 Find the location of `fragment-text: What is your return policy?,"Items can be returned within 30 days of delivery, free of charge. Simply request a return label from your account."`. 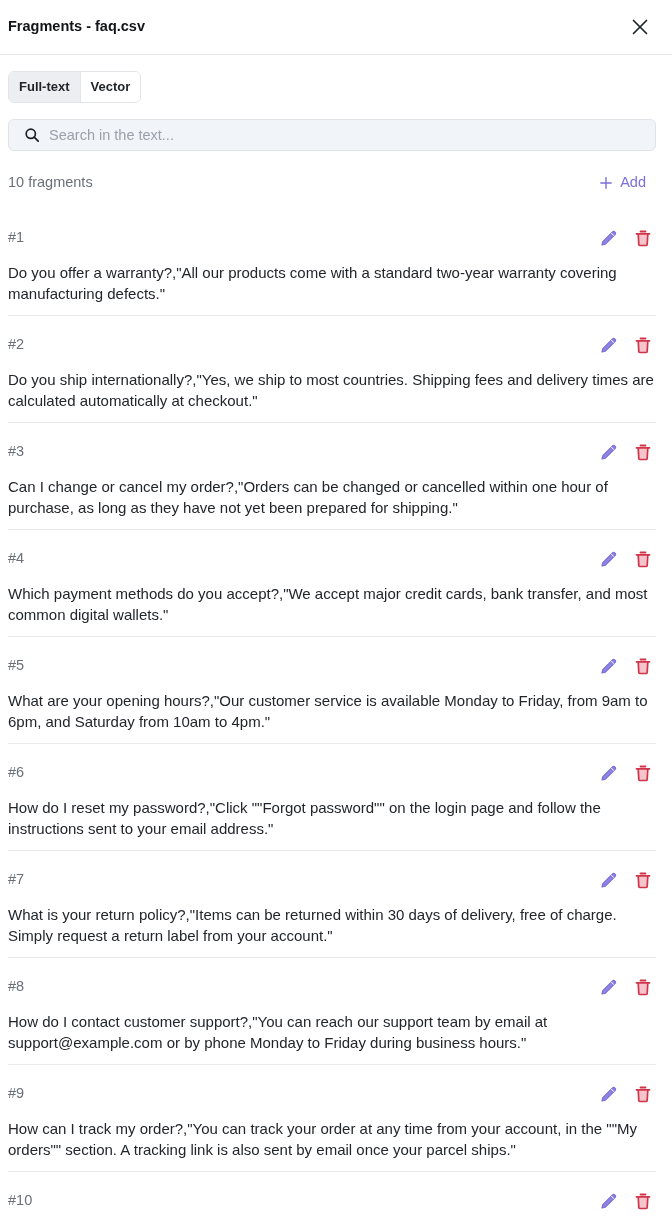

fragment-text: What is your return policy?,"Items can be returned within 30 days of delivery, free of charge. Simply request a return label from your account." is located at coordinates (313, 925).